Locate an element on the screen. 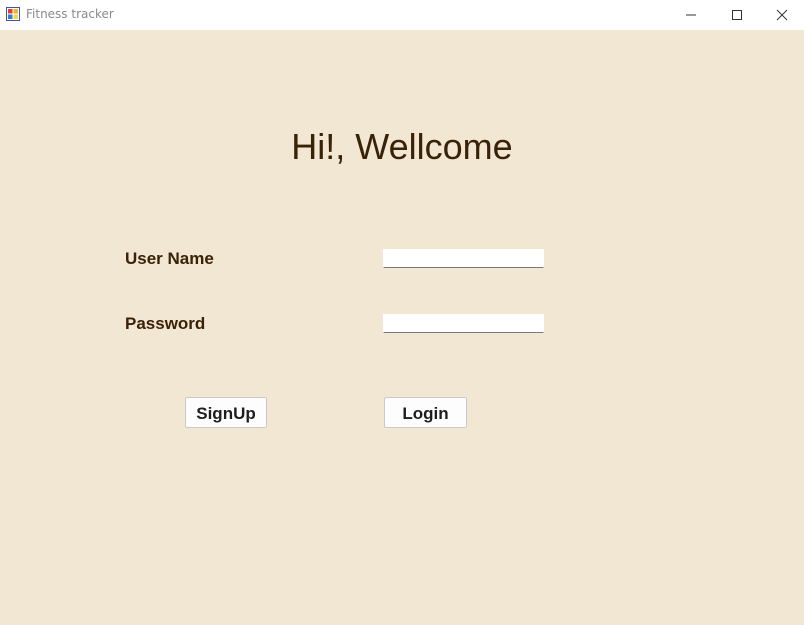 The image size is (804, 625). password-input is located at coordinates (463, 323).